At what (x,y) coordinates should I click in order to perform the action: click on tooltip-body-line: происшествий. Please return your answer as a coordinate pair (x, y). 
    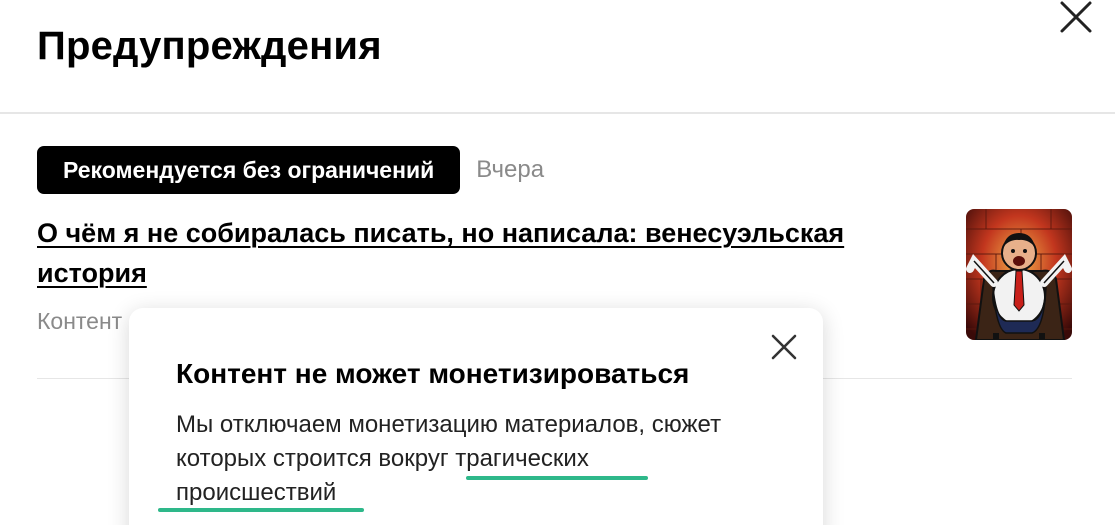
    Looking at the image, I should click on (256, 492).